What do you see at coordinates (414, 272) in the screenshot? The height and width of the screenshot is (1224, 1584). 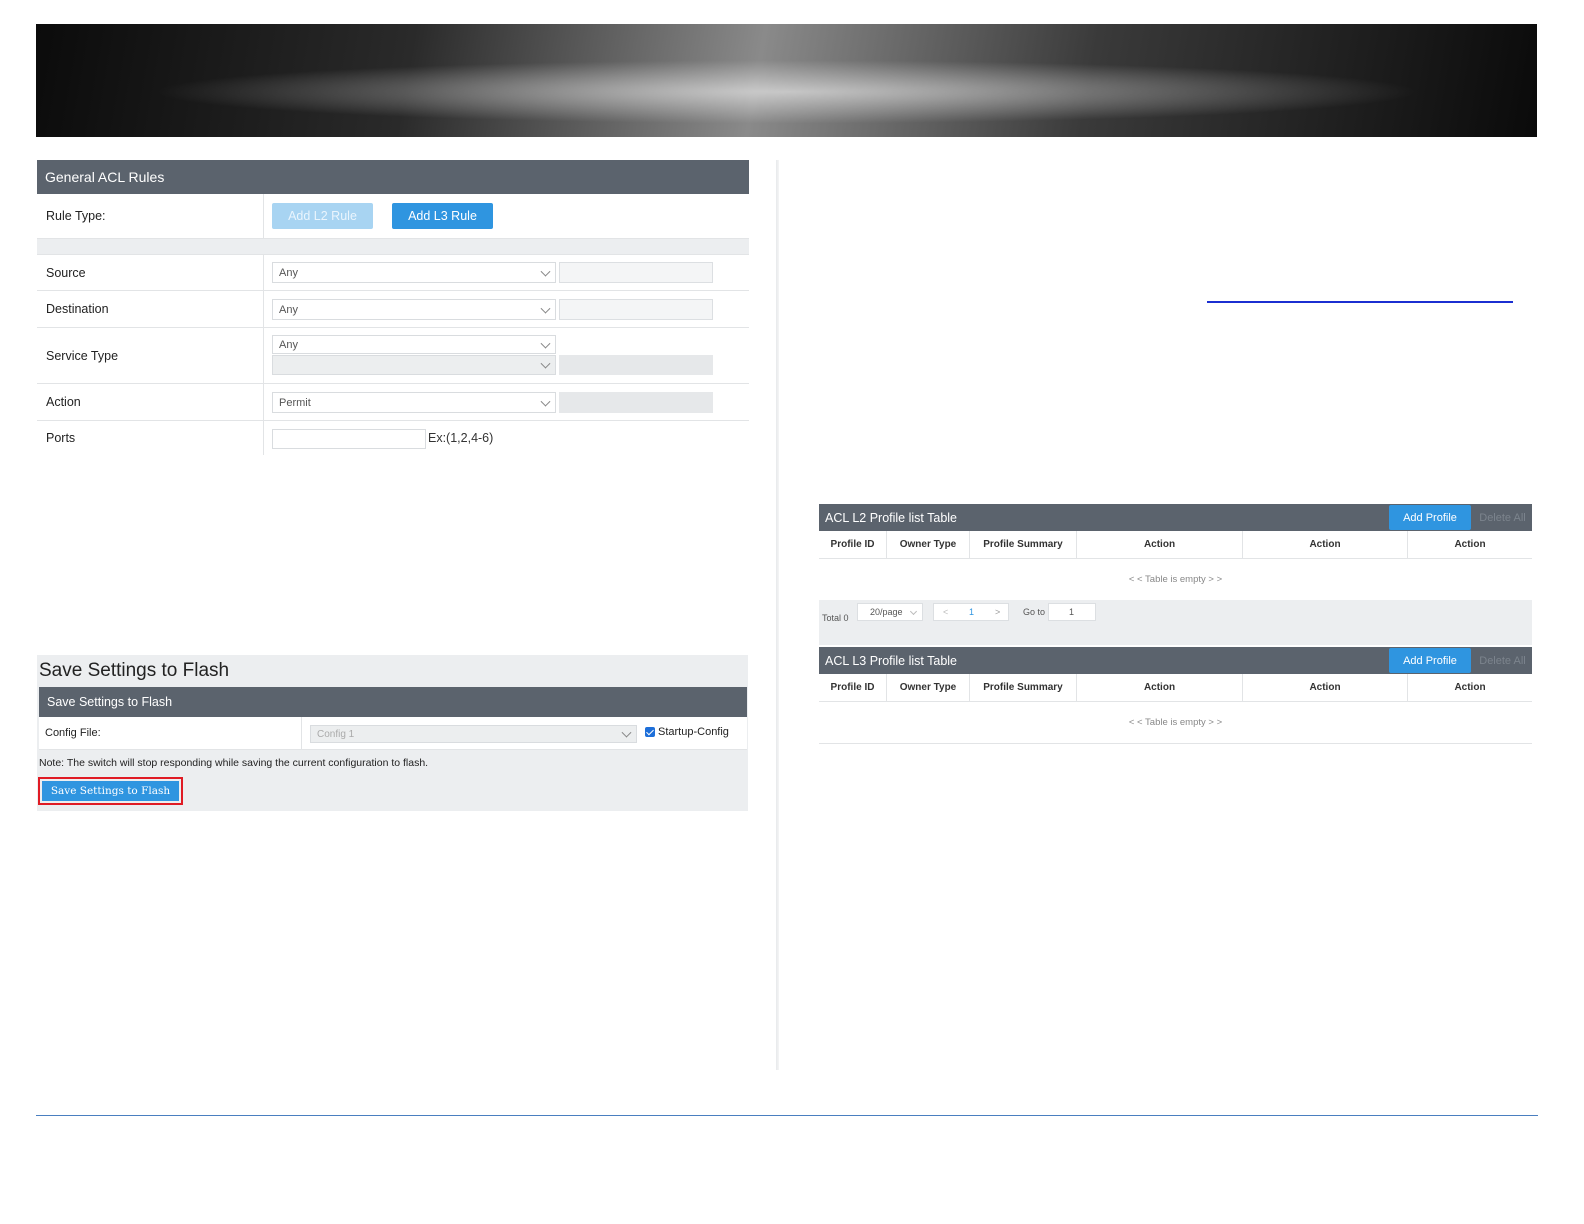 I see `source-select: Any` at bounding box center [414, 272].